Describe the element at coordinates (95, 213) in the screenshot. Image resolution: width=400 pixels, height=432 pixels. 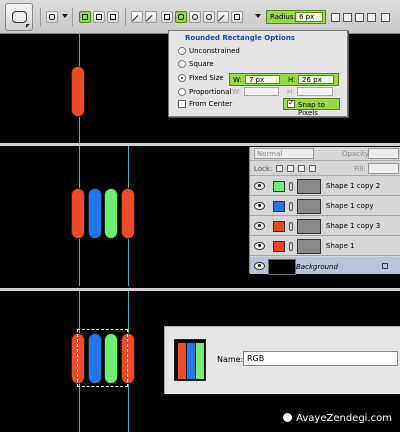
I see `blue-rounded-rectangle` at that location.